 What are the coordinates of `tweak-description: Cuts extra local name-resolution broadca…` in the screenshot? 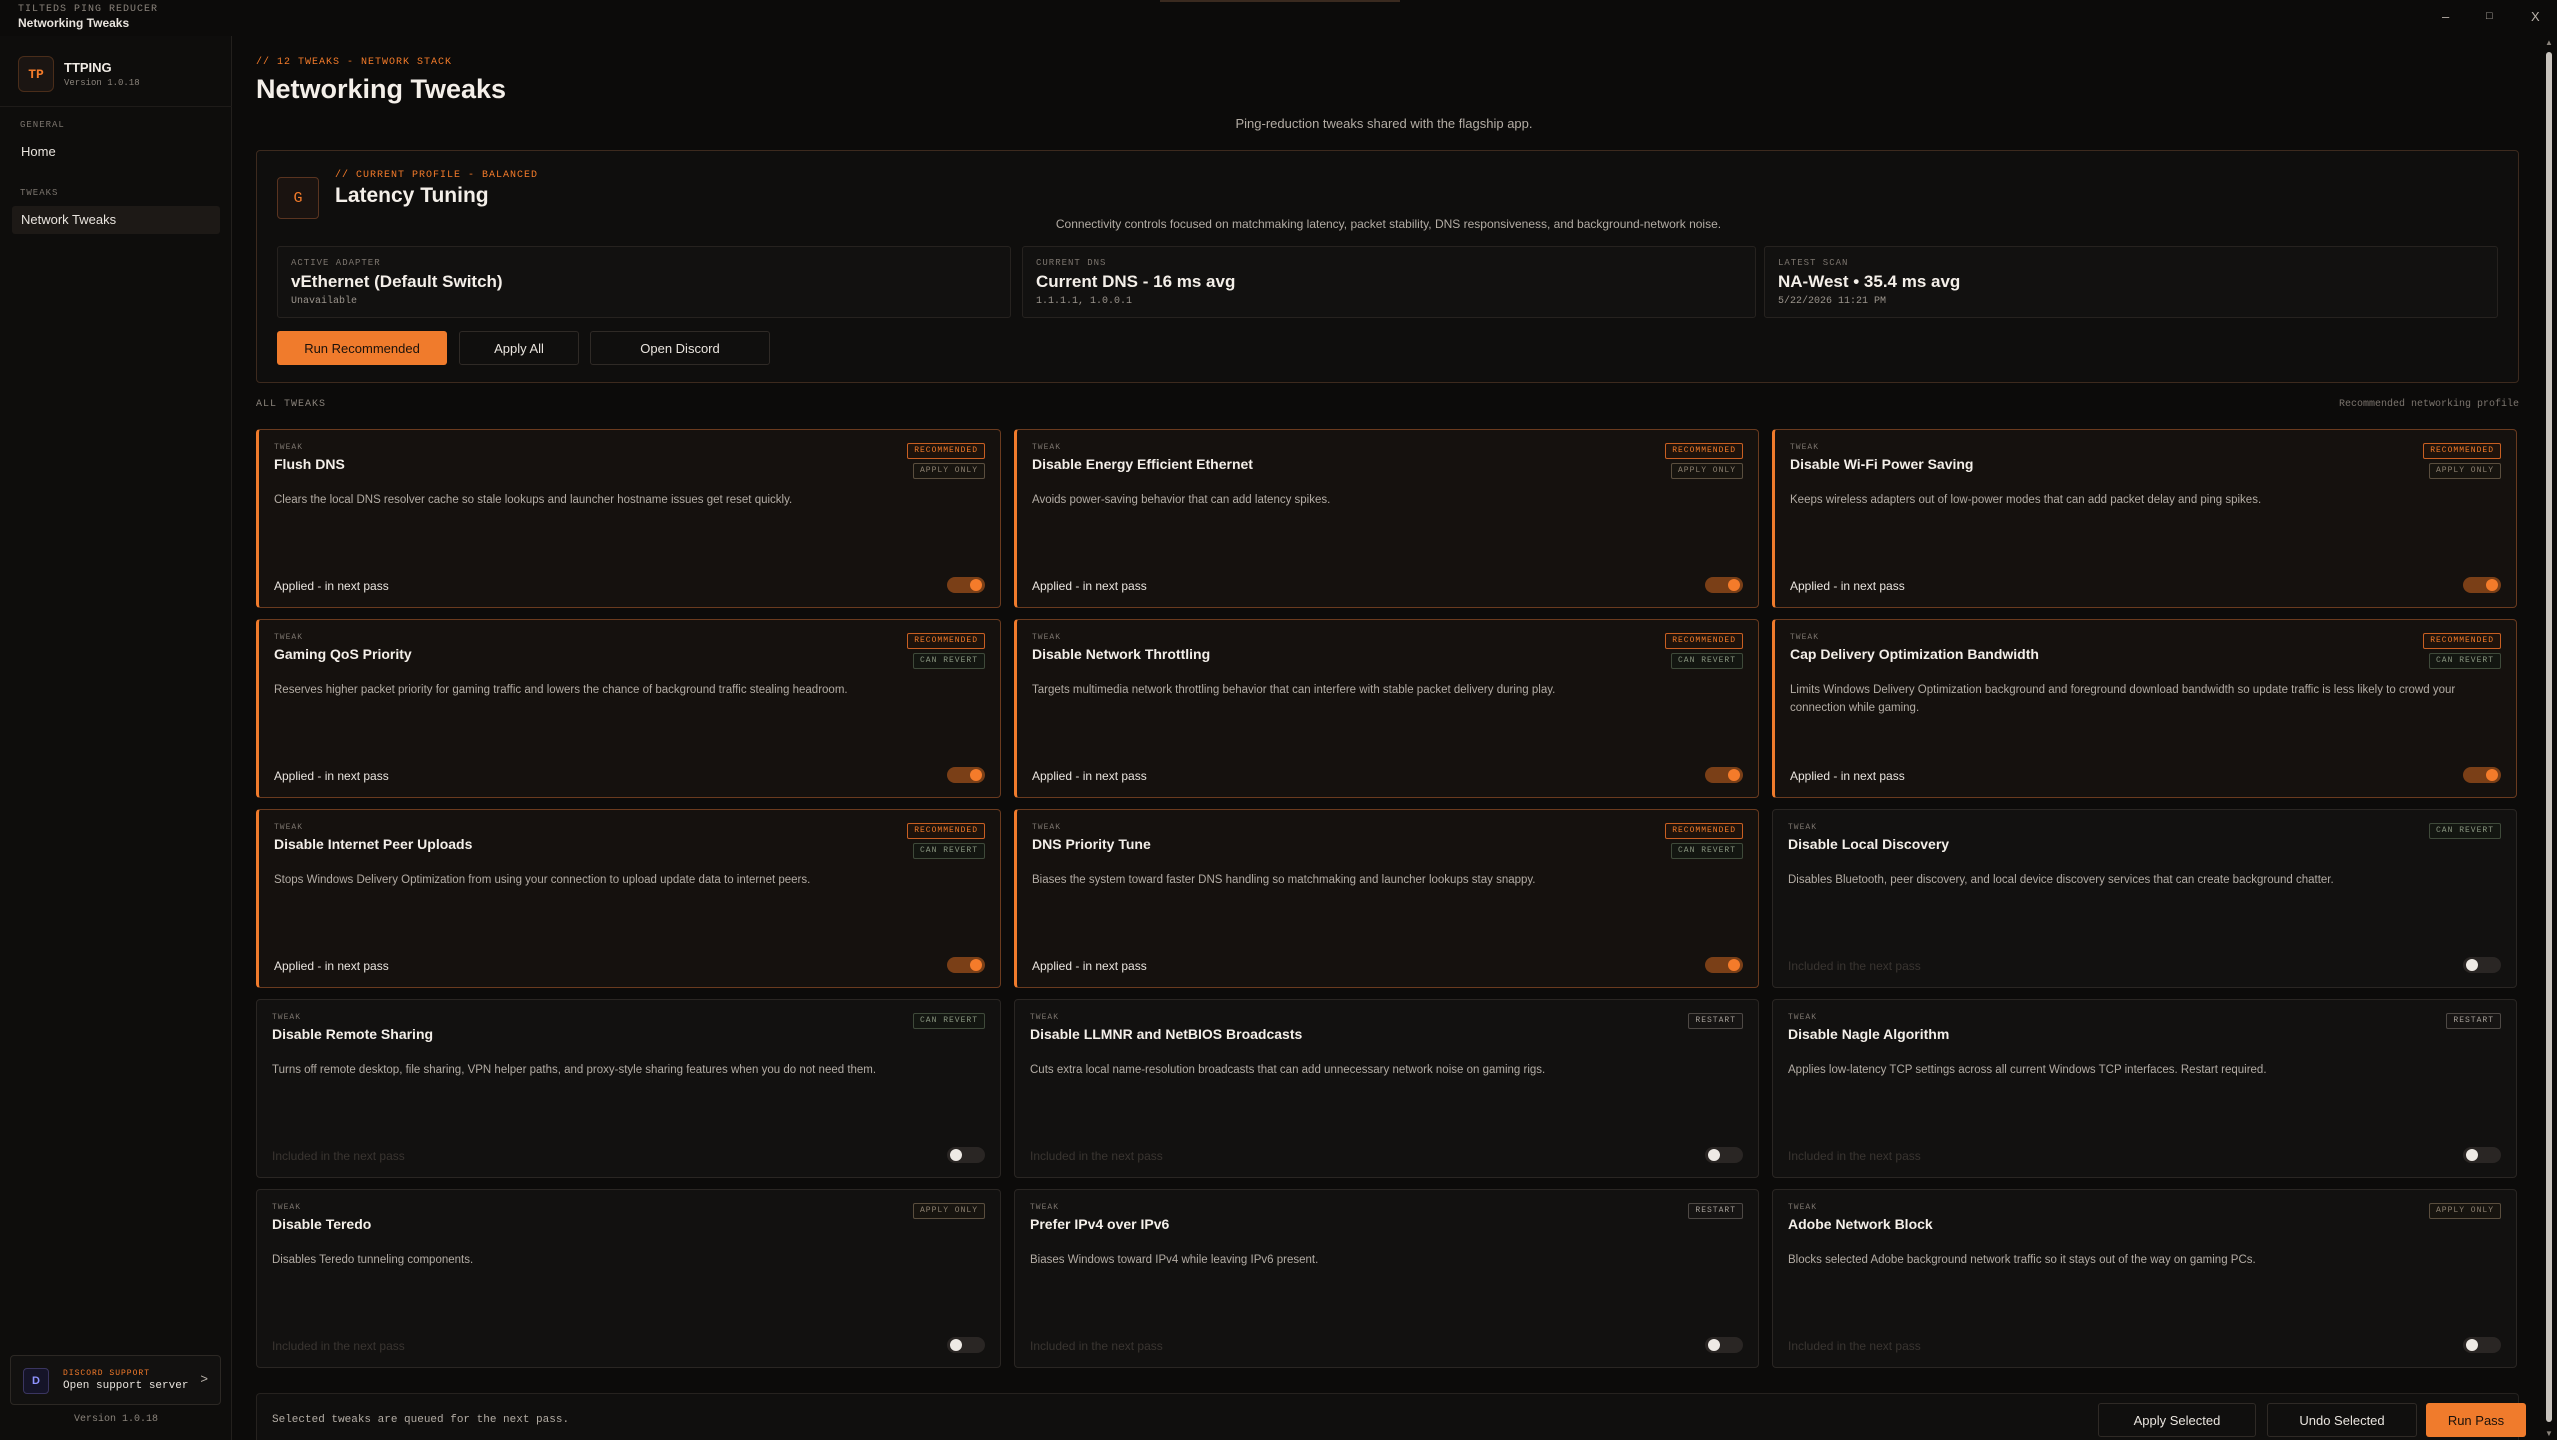 It's located at (1288, 1070).